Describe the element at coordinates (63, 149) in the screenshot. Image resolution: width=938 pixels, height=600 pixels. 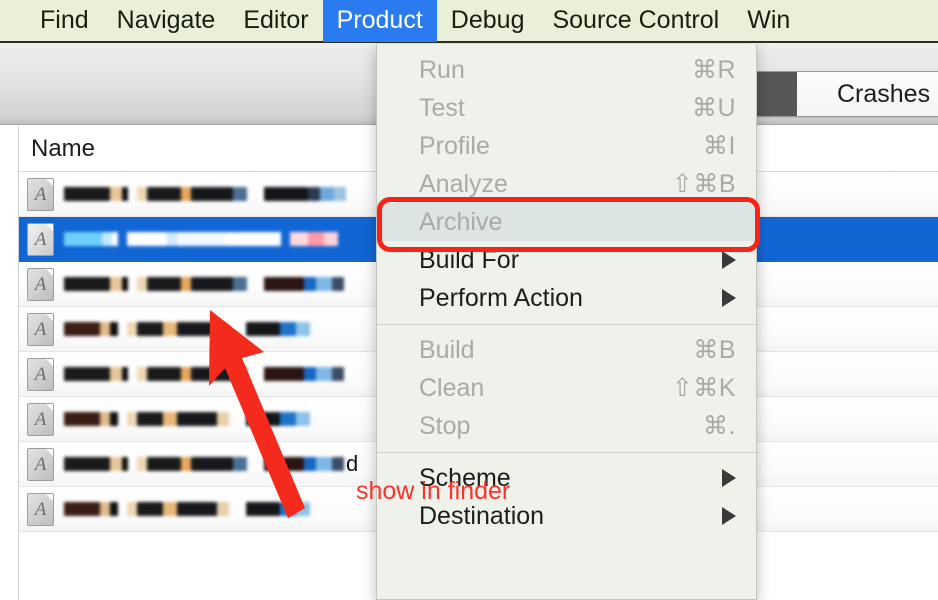
I see `column-header-name: Name` at that location.